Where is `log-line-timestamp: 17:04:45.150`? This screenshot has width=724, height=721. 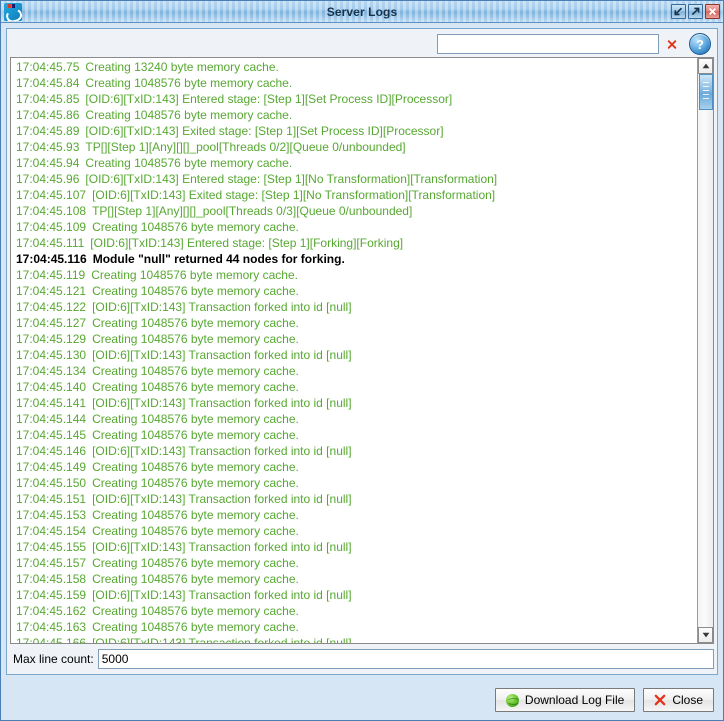
log-line-timestamp: 17:04:45.150 is located at coordinates (51, 483).